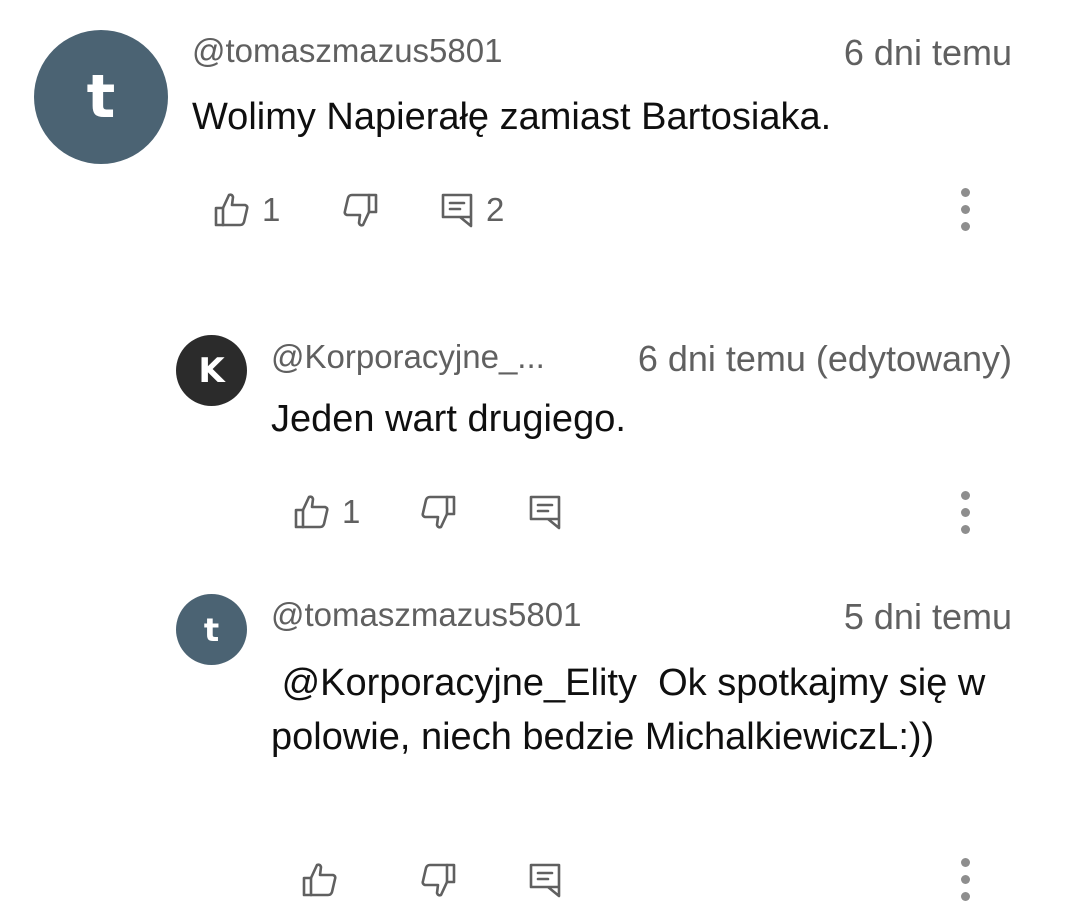 This screenshot has height=920, width=1080. What do you see at coordinates (448, 419) in the screenshot?
I see `comment-text: Jeden wart drugiego.` at bounding box center [448, 419].